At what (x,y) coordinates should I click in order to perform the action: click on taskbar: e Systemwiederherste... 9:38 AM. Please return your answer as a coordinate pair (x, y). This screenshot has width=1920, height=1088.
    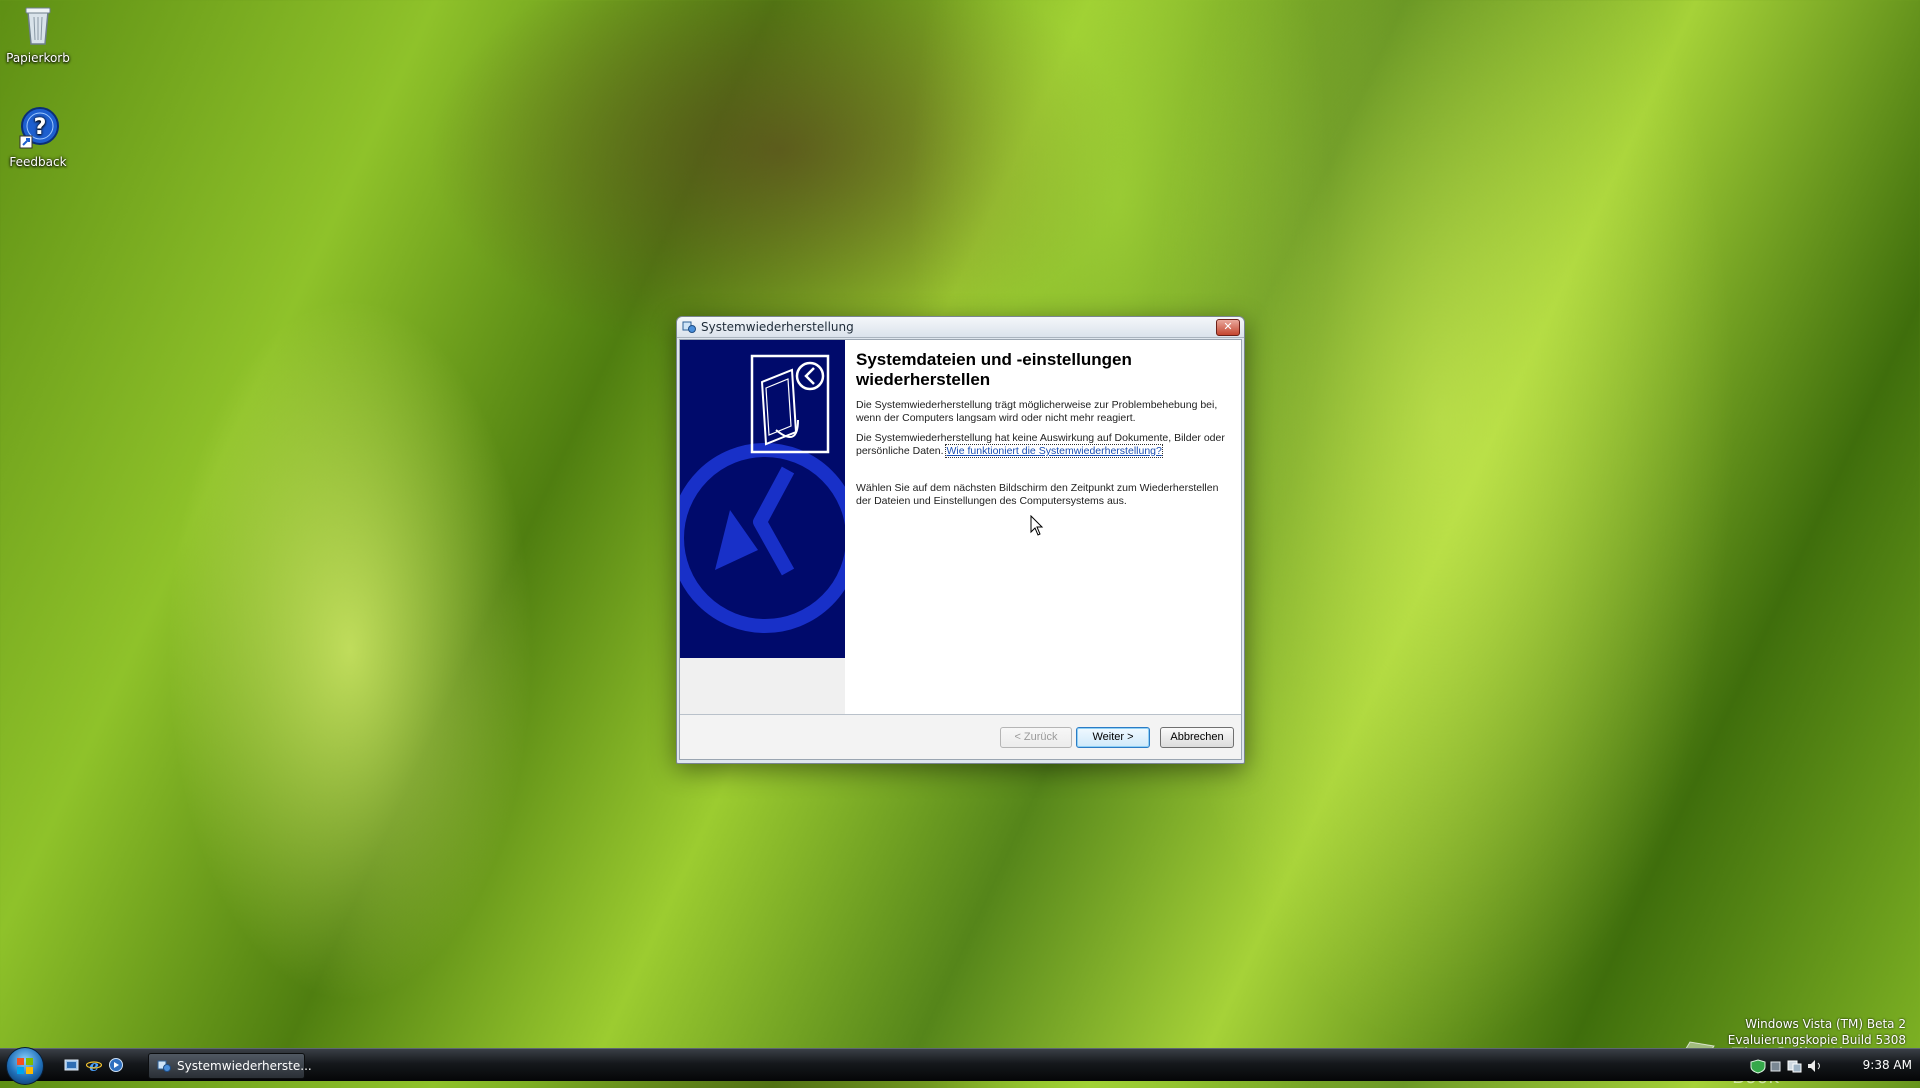
    Looking at the image, I should click on (960, 1066).